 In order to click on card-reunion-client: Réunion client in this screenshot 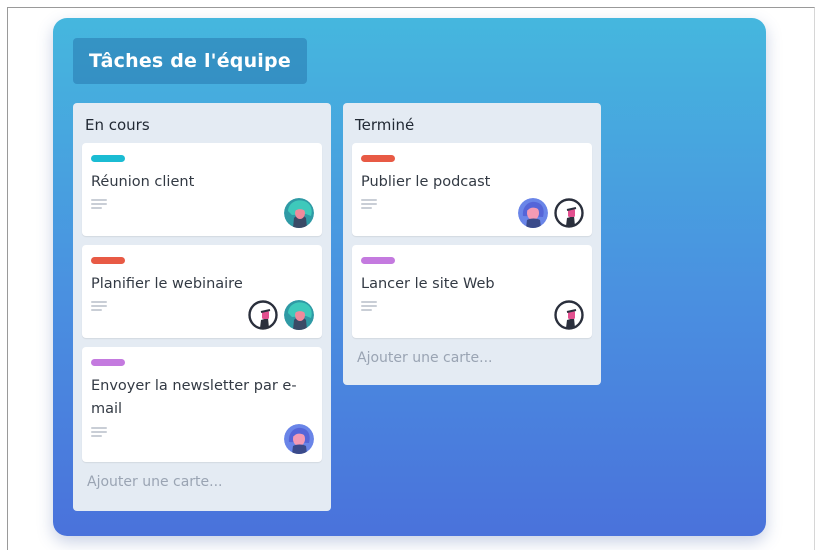, I will do `click(202, 189)`.